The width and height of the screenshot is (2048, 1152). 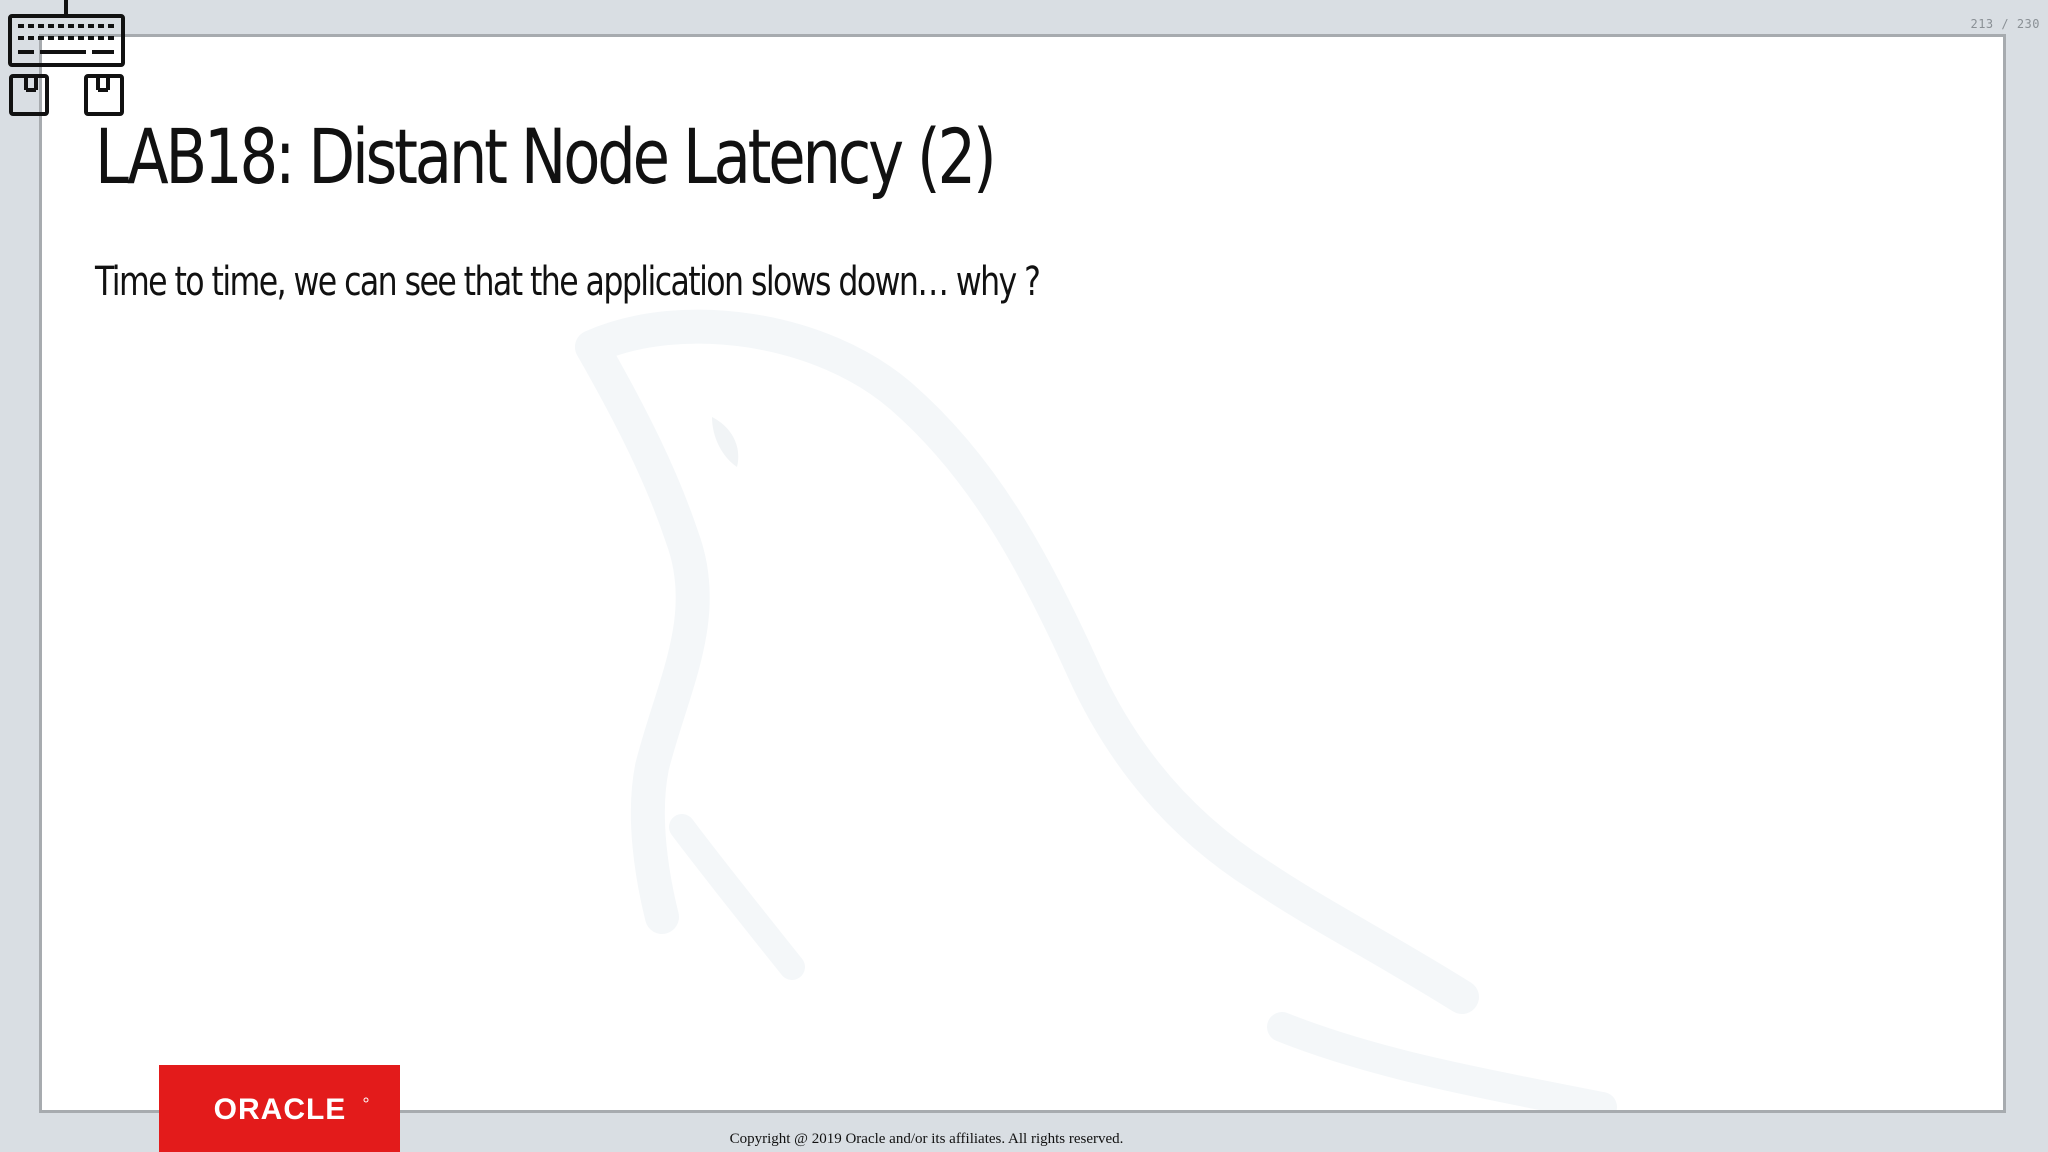 I want to click on keyboard-mouse-icon, so click(x=66, y=58).